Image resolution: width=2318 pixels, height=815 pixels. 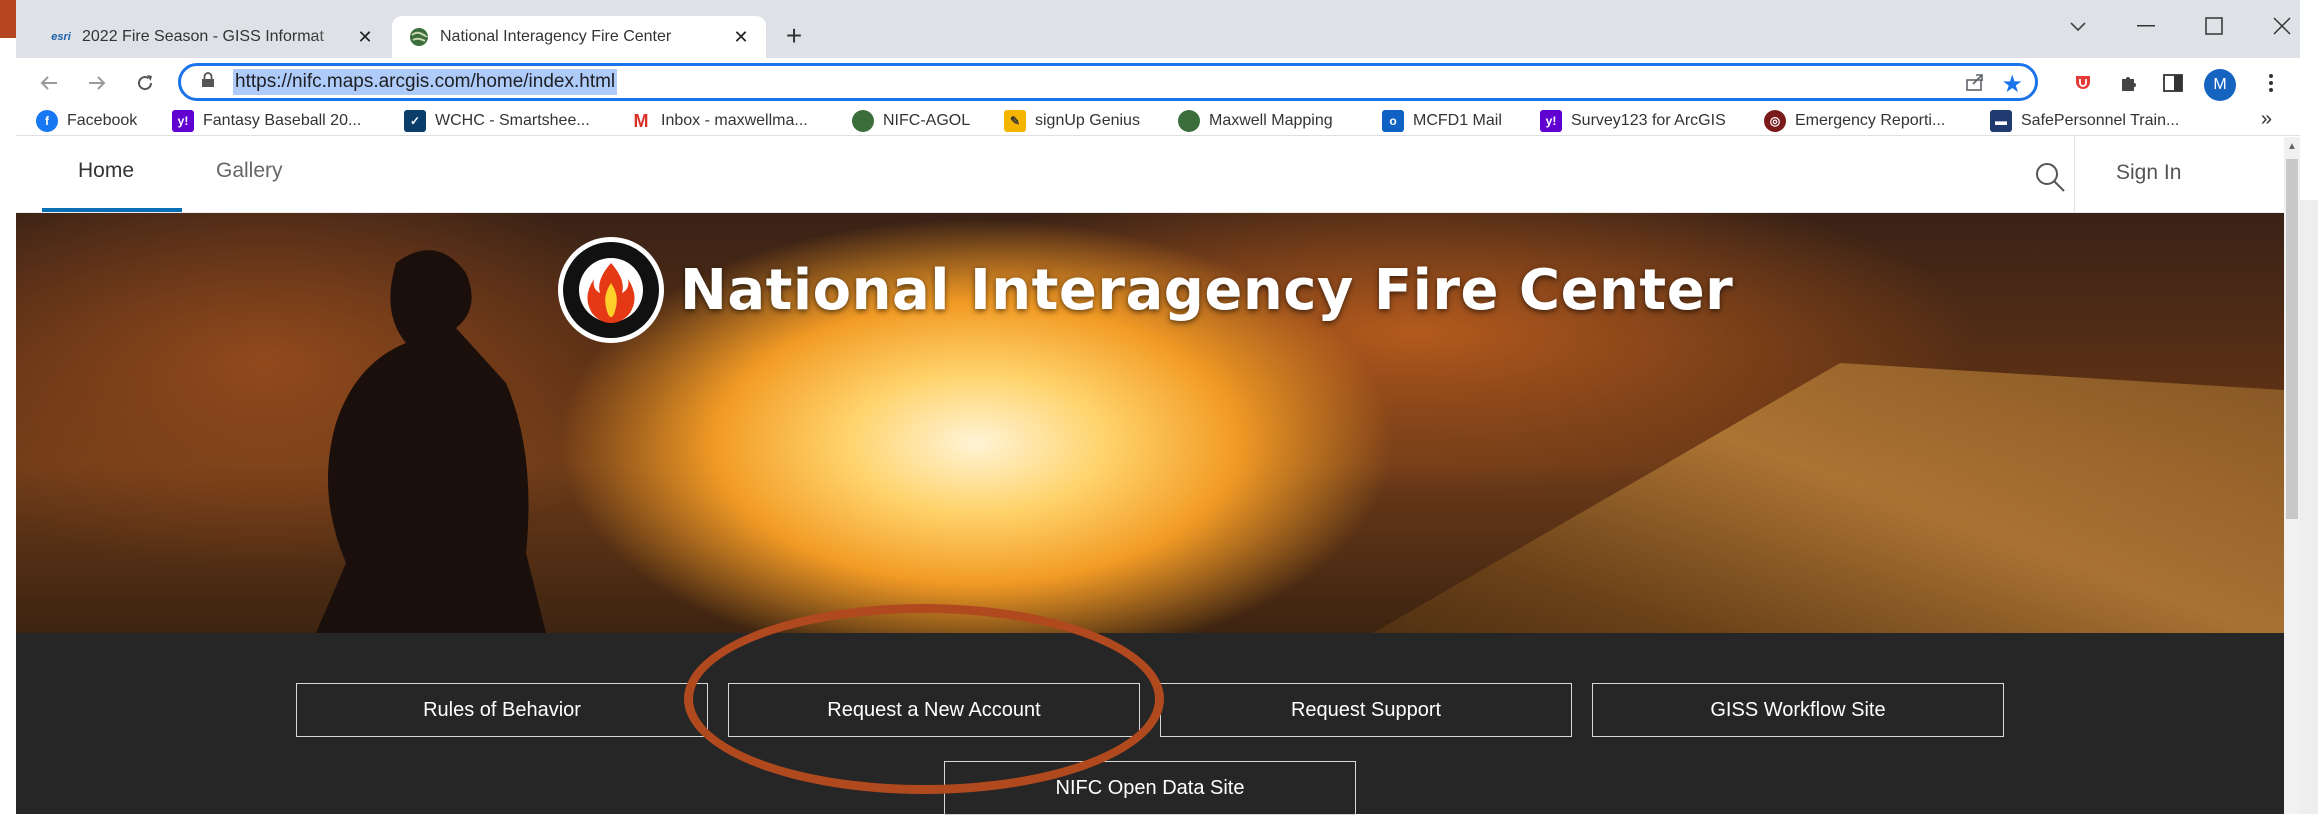 What do you see at coordinates (556, 36) in the screenshot?
I see `tab-title: National Interagency Fire Center` at bounding box center [556, 36].